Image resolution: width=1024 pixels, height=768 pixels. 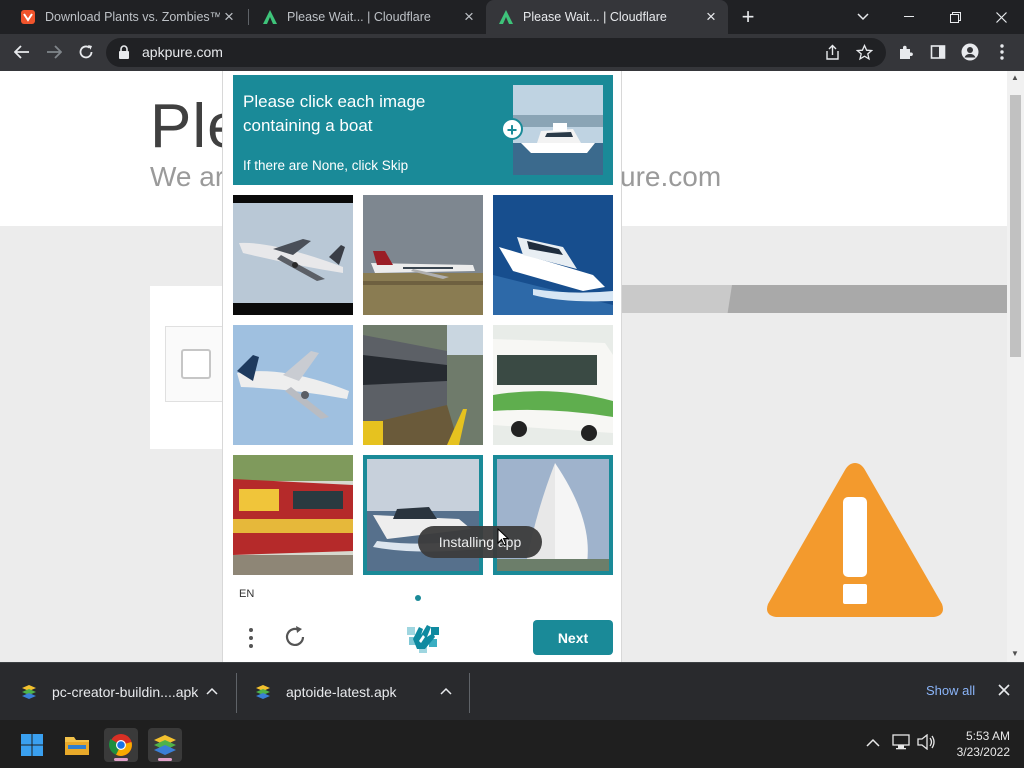 What do you see at coordinates (246, 594) in the screenshot?
I see `language-selector: EN` at bounding box center [246, 594].